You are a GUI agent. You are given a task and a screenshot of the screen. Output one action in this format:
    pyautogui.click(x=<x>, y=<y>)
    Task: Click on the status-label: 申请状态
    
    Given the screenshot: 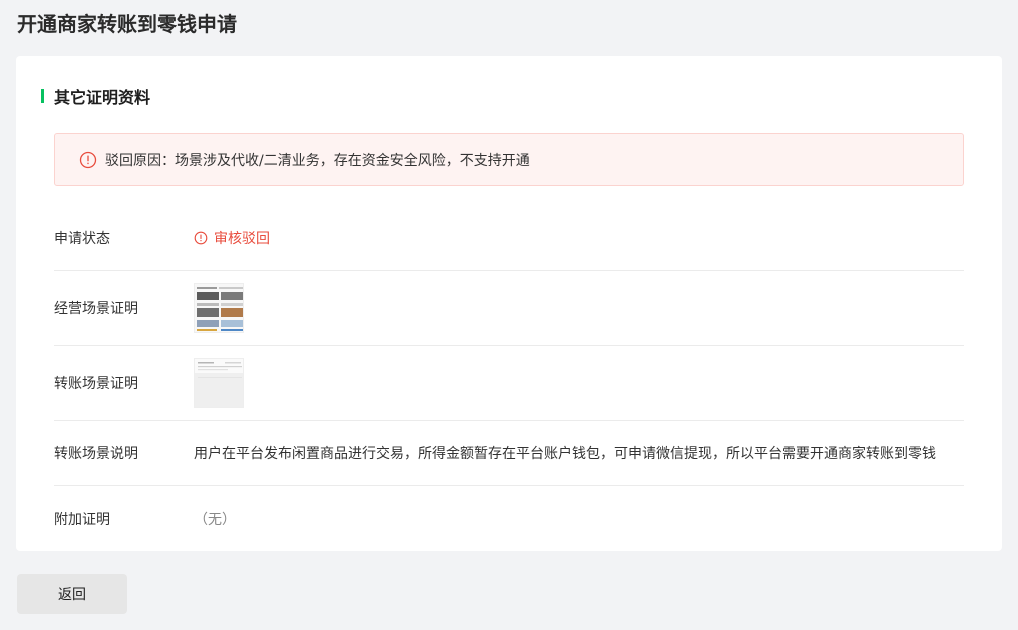 What is the action you would take?
    pyautogui.click(x=82, y=239)
    